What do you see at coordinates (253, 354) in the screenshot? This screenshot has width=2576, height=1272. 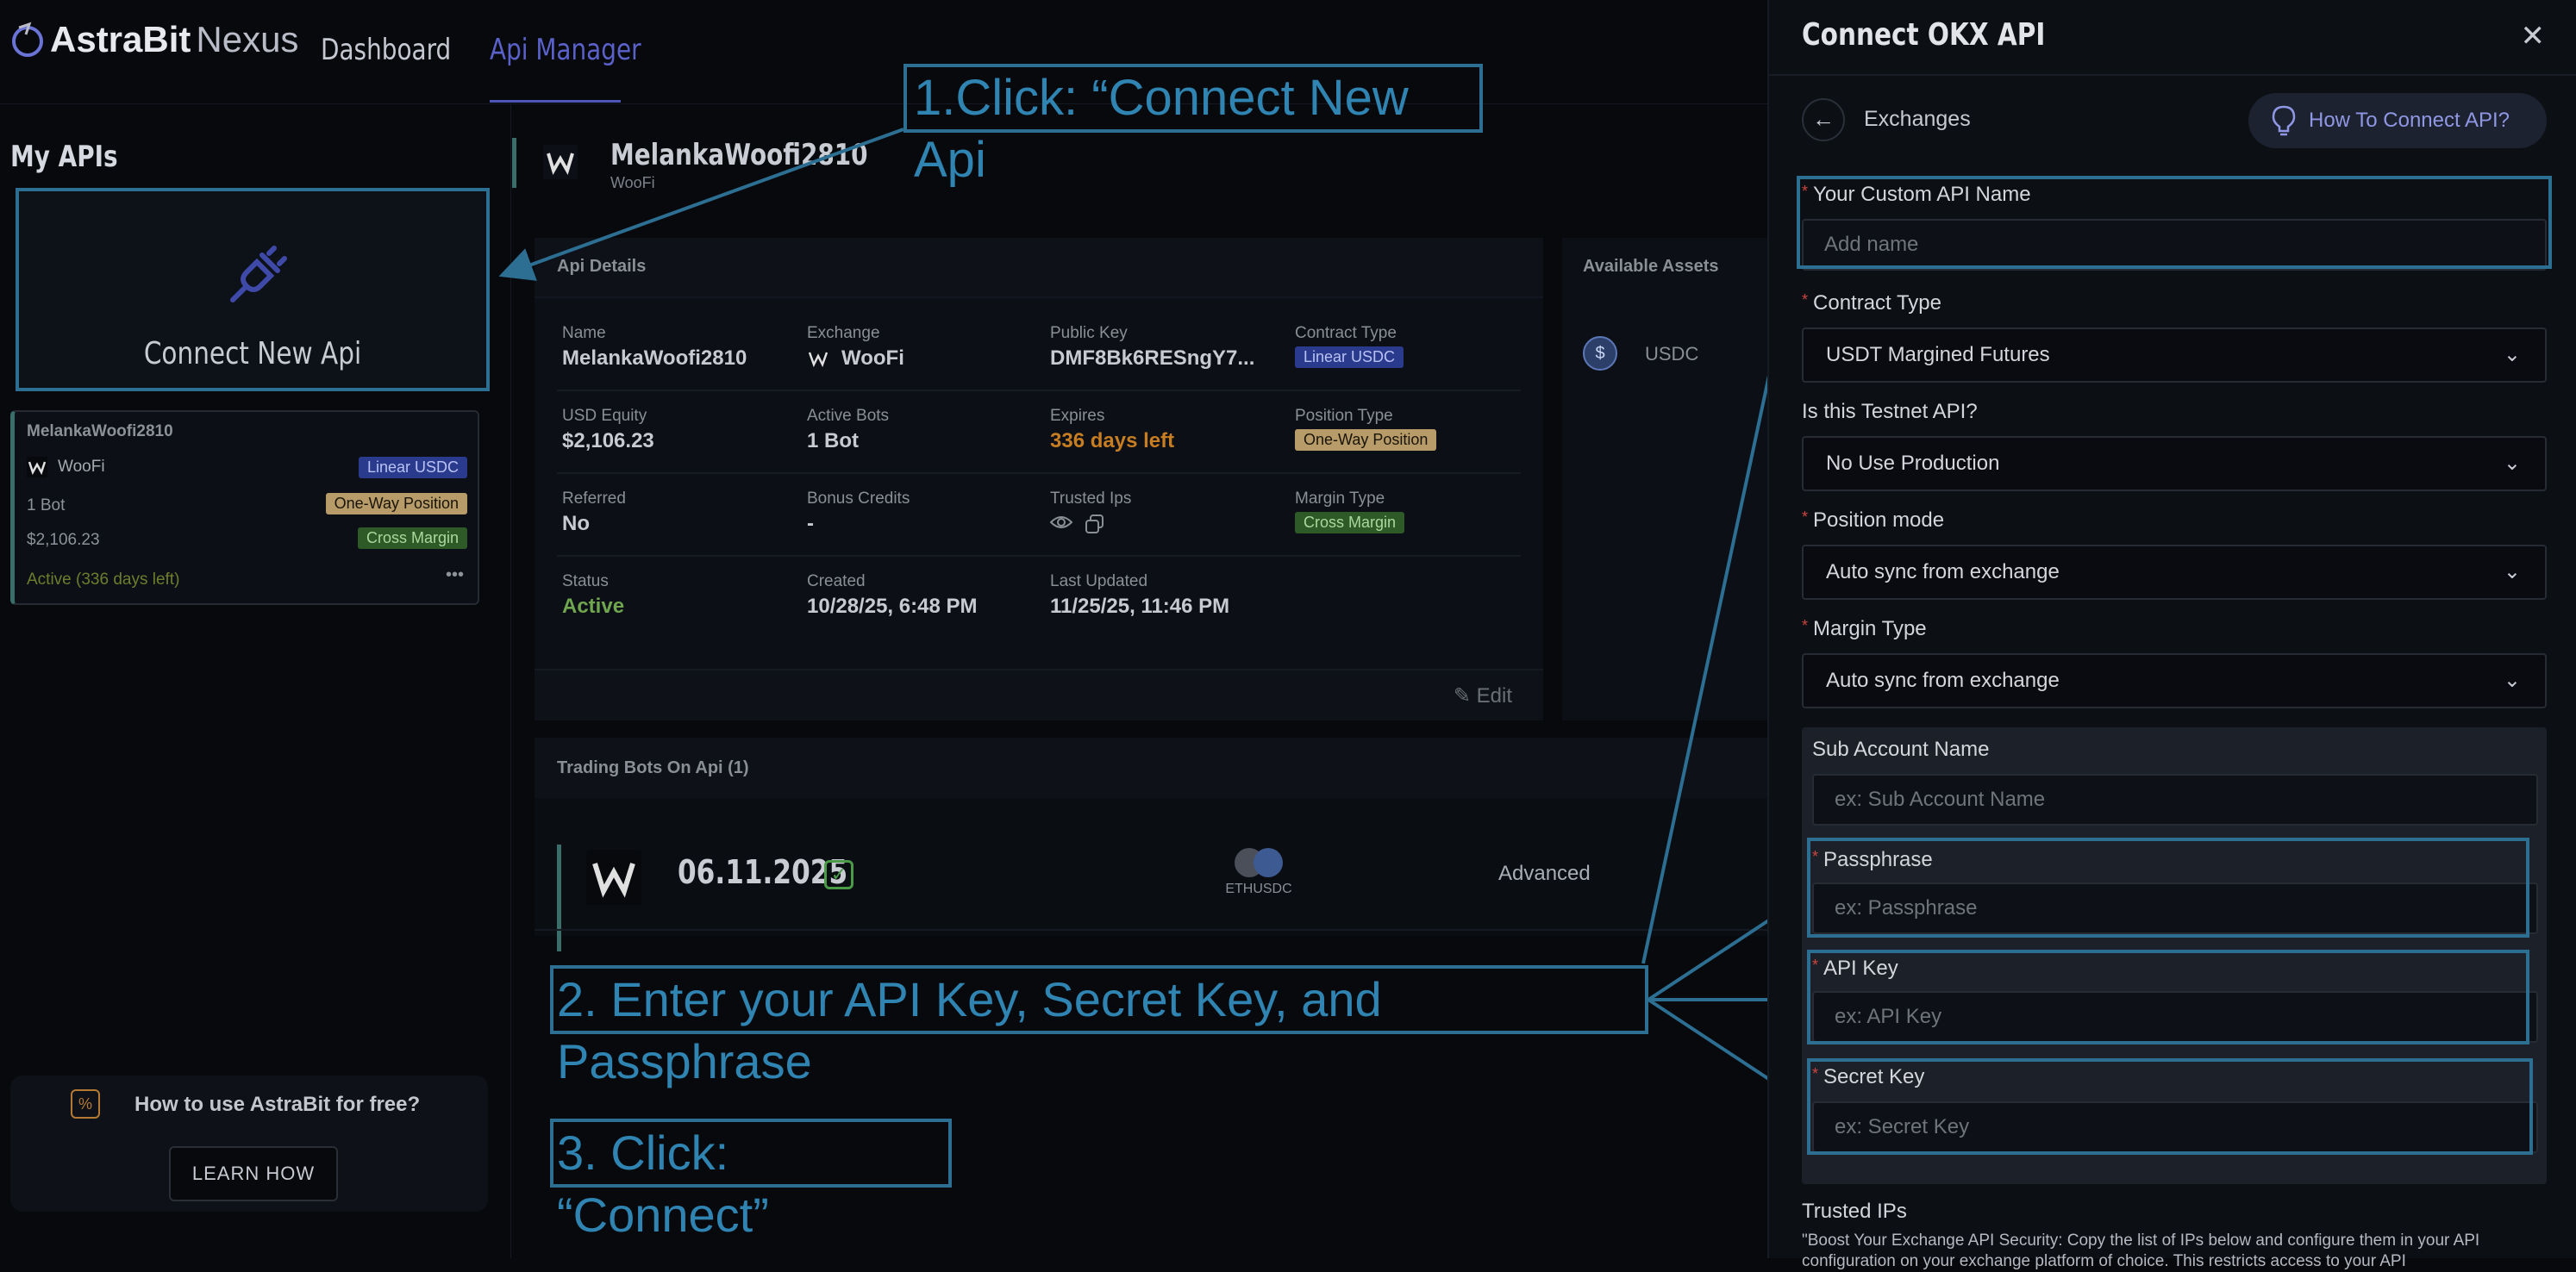 I see `connect-new-api-label: Connect New Api` at bounding box center [253, 354].